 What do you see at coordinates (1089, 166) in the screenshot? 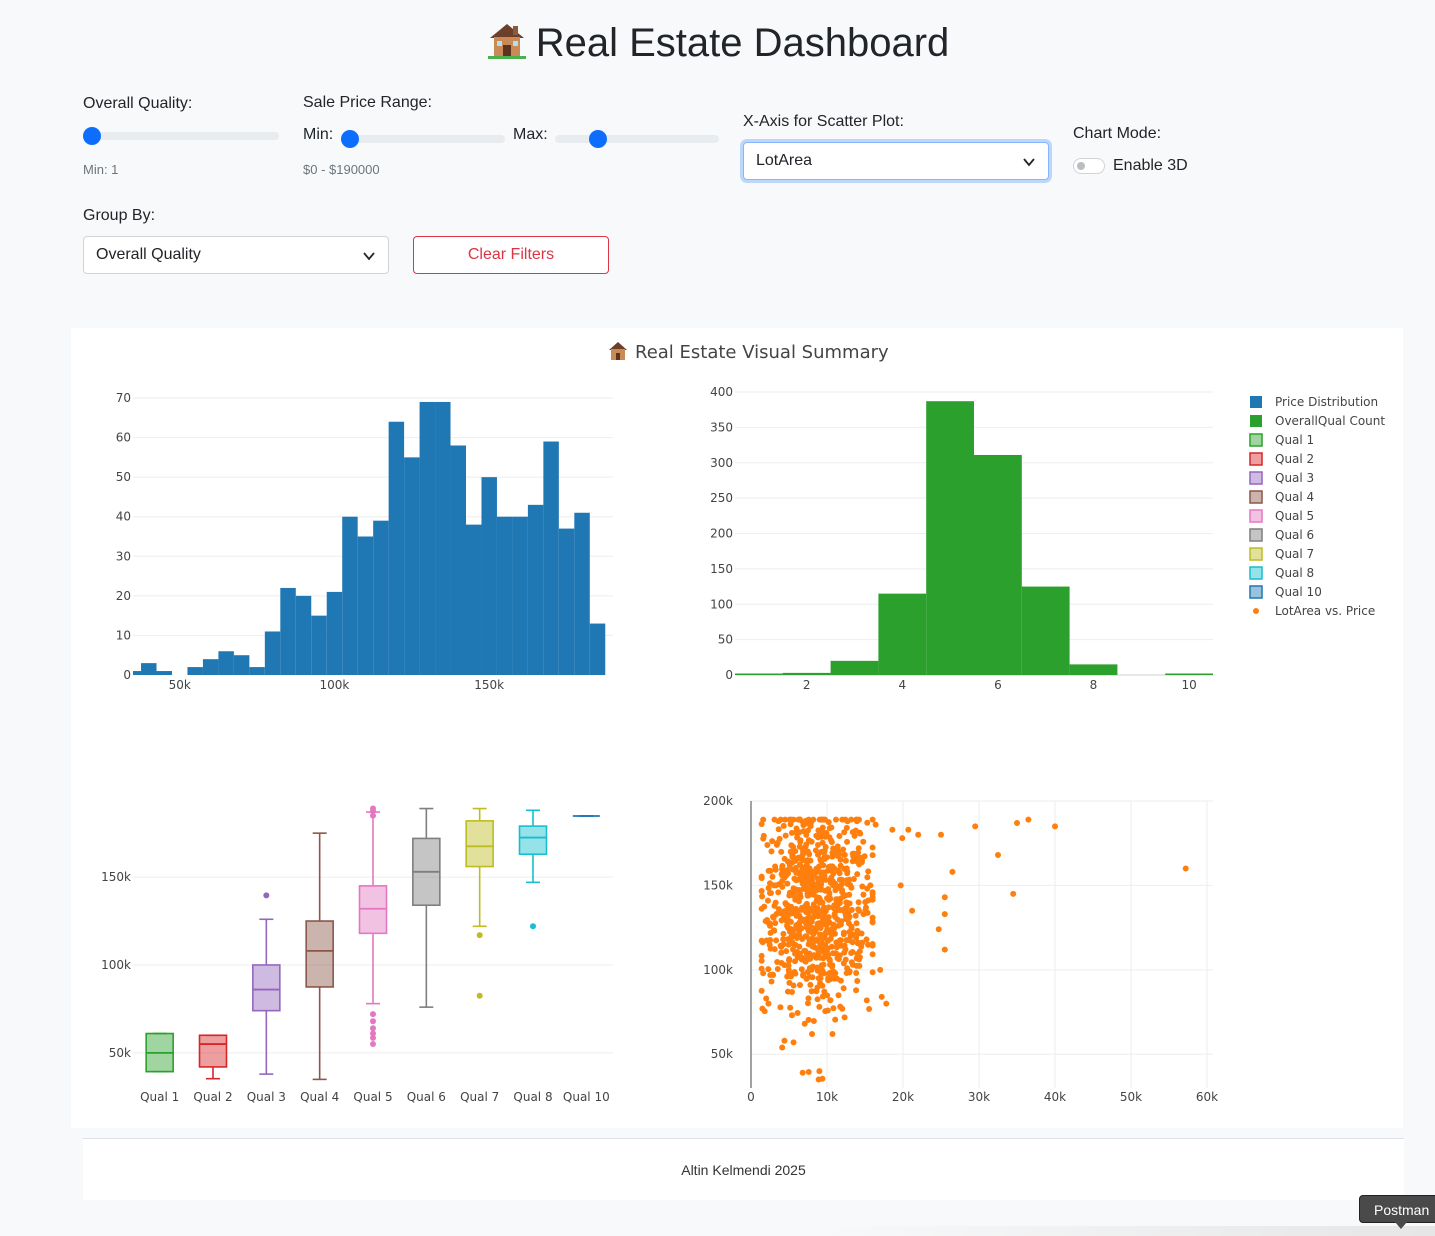
I see `enable-3d-toggle` at bounding box center [1089, 166].